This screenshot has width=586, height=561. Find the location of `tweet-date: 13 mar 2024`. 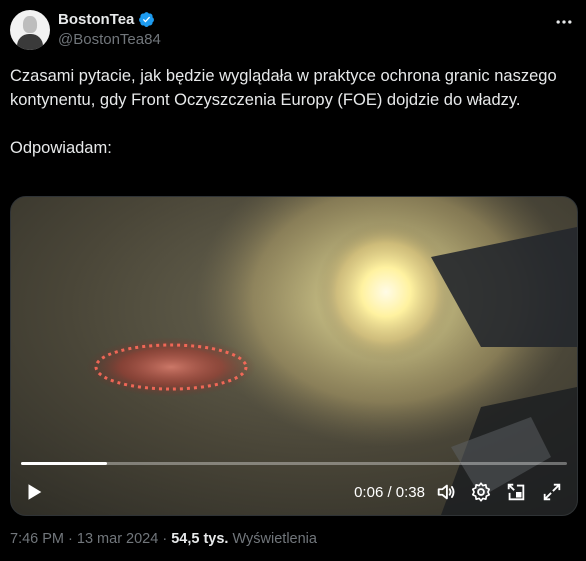

tweet-date: 13 mar 2024 is located at coordinates (117, 539).